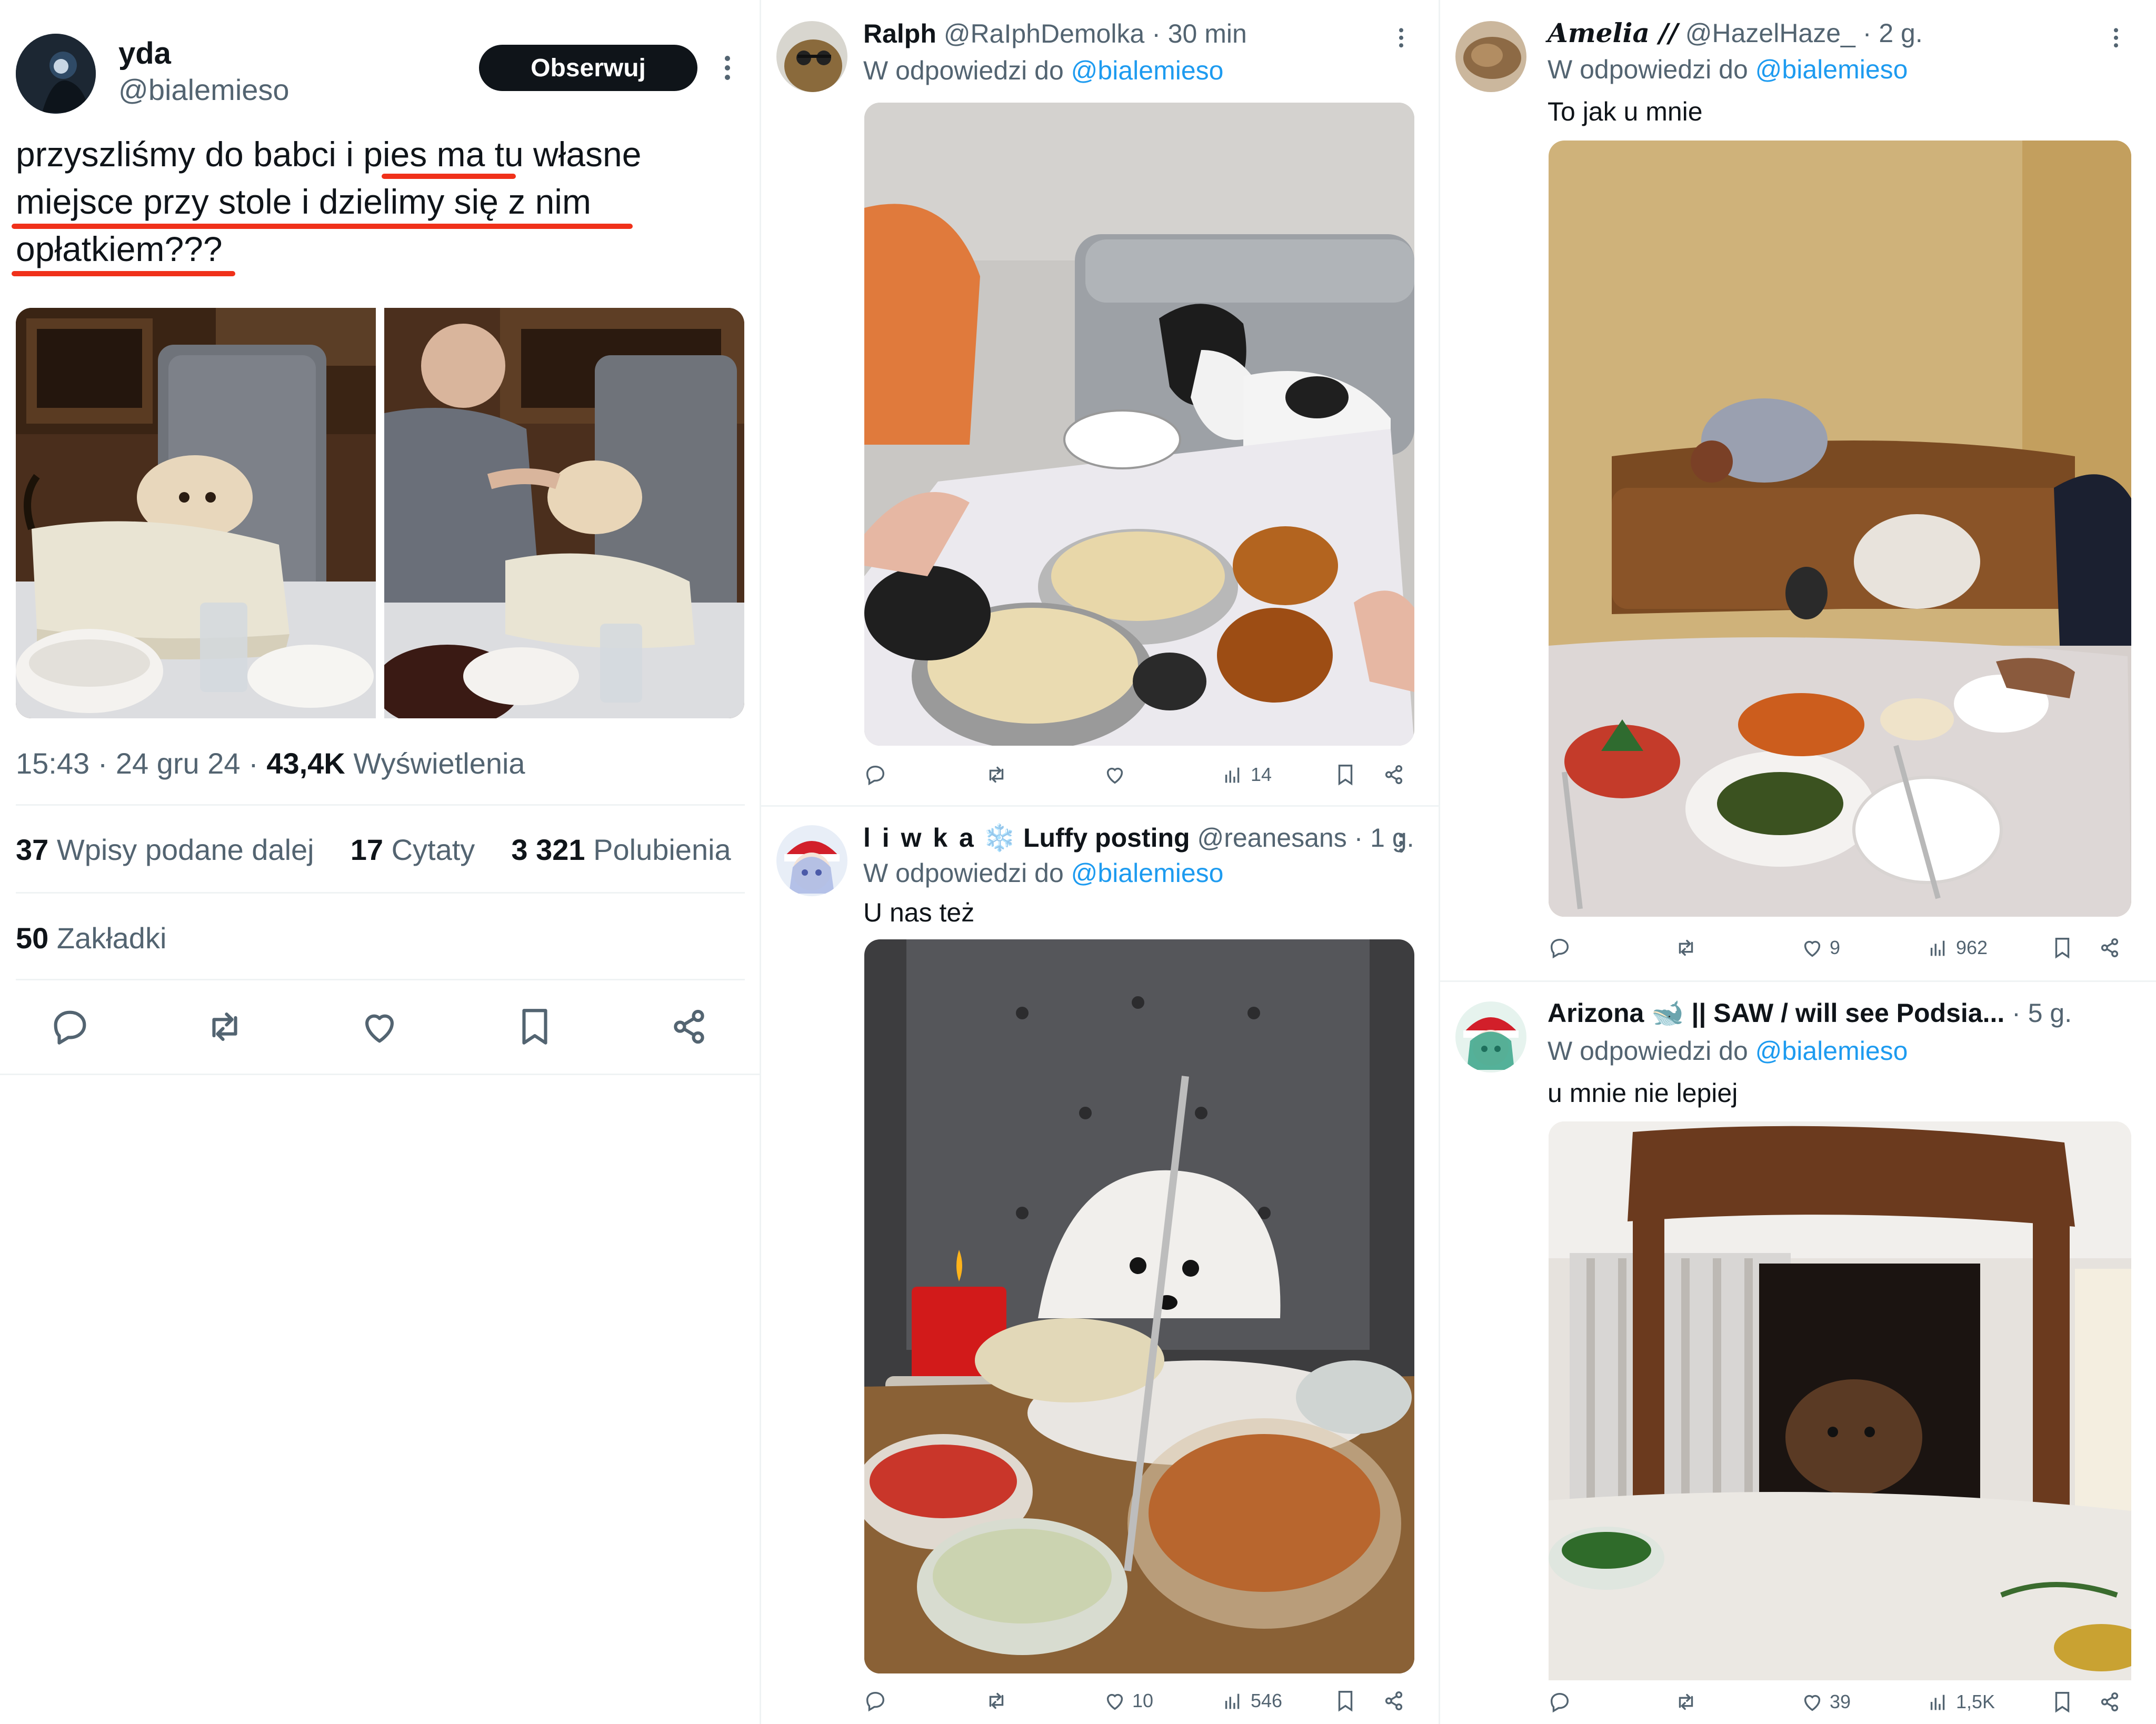  Describe the element at coordinates (91, 938) in the screenshot. I see `bookmarks-stat: 50 Zakładki` at that location.